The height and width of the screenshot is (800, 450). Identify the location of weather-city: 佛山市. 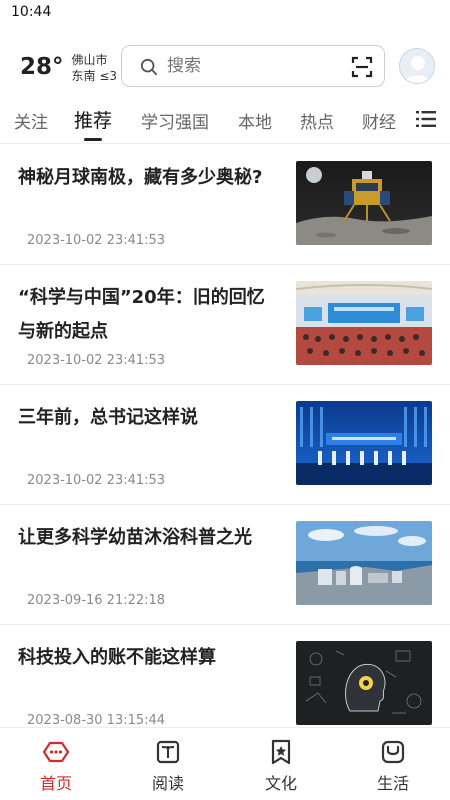
(89, 60).